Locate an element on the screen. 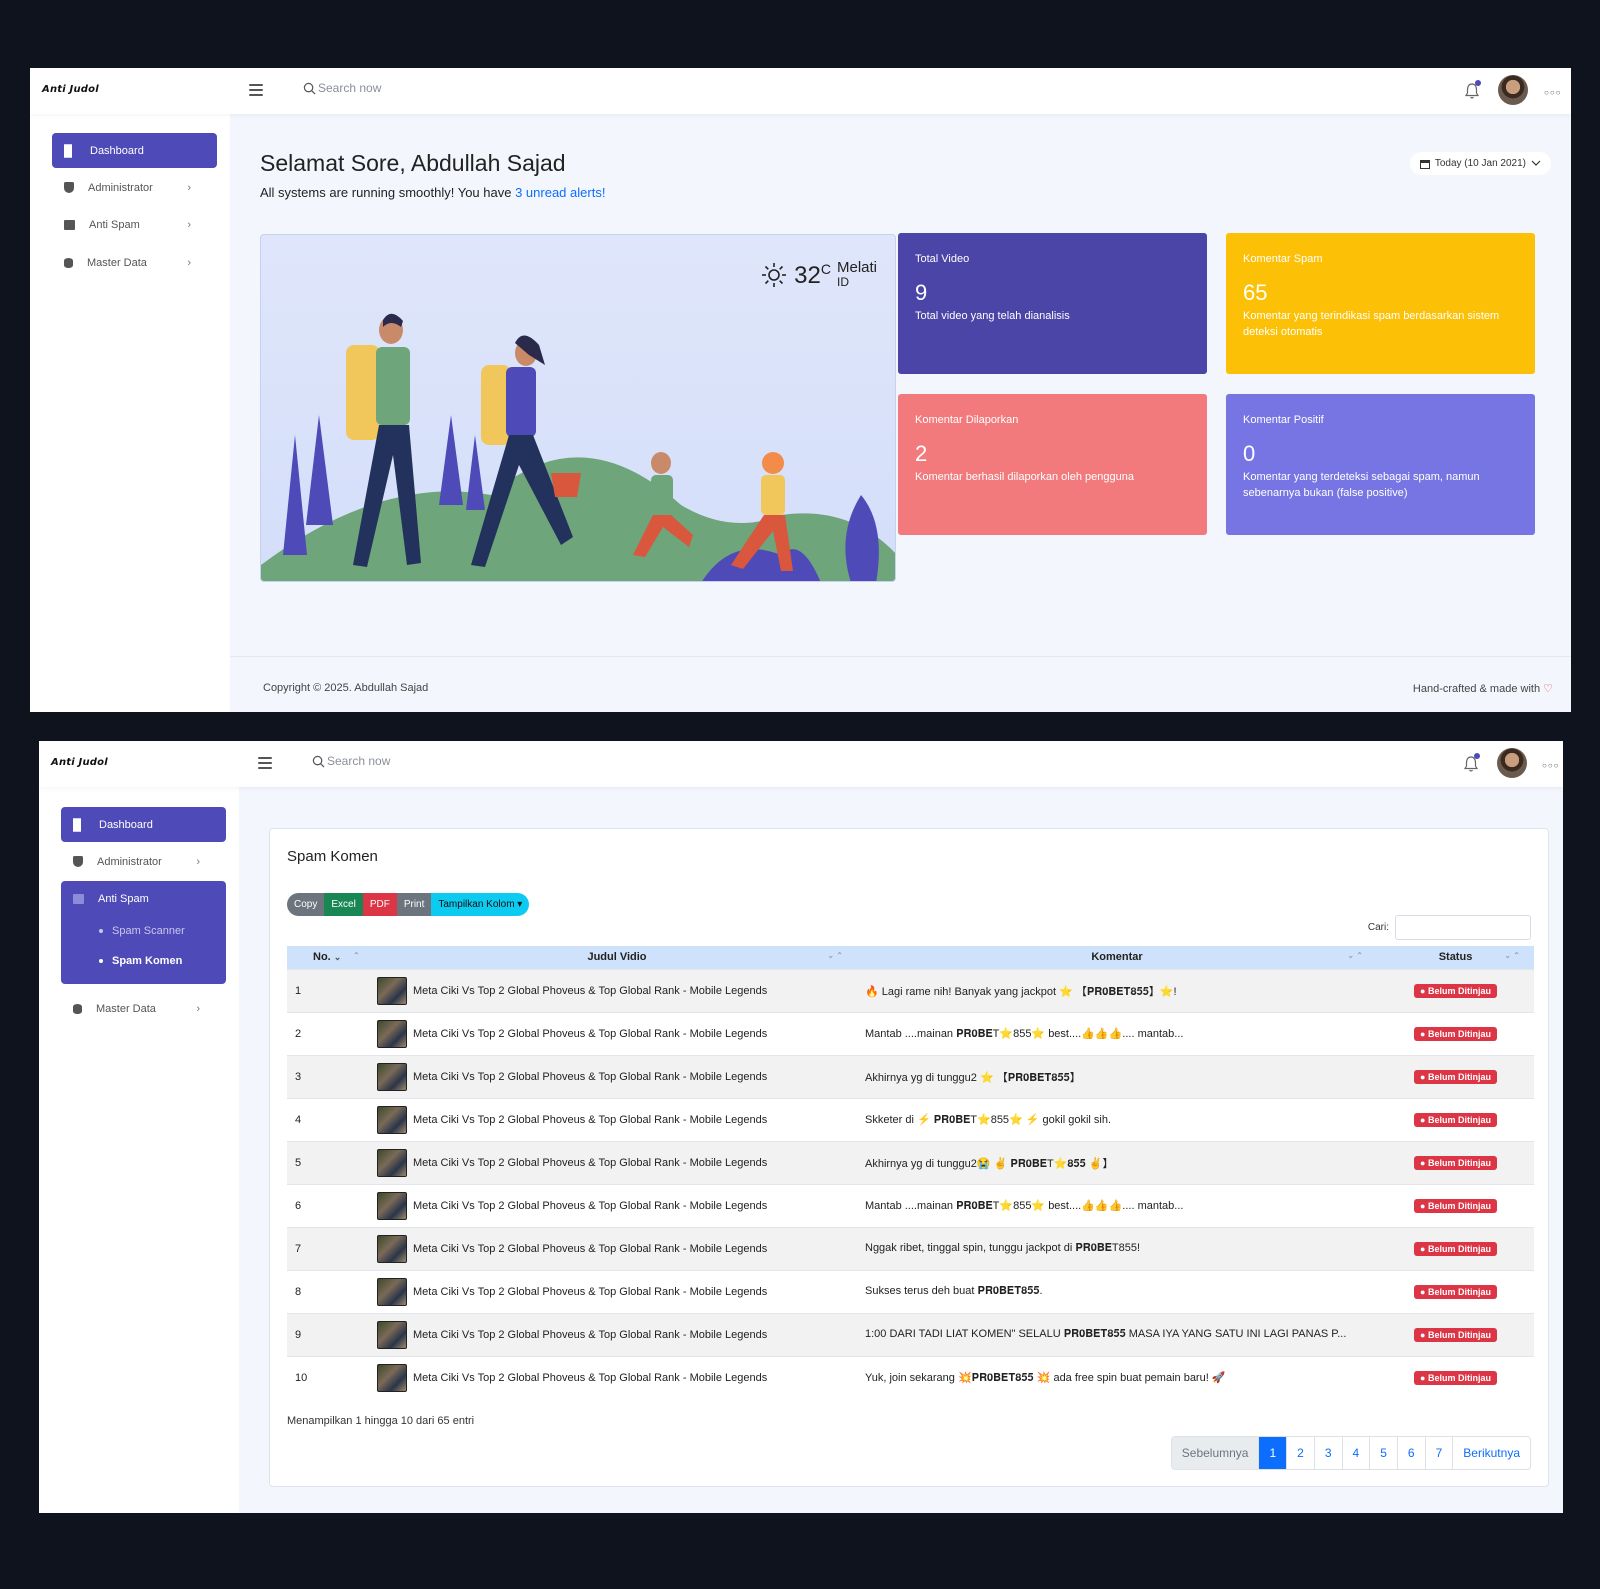 The image size is (1600, 1589). weather-location: Melati ID is located at coordinates (856, 274).